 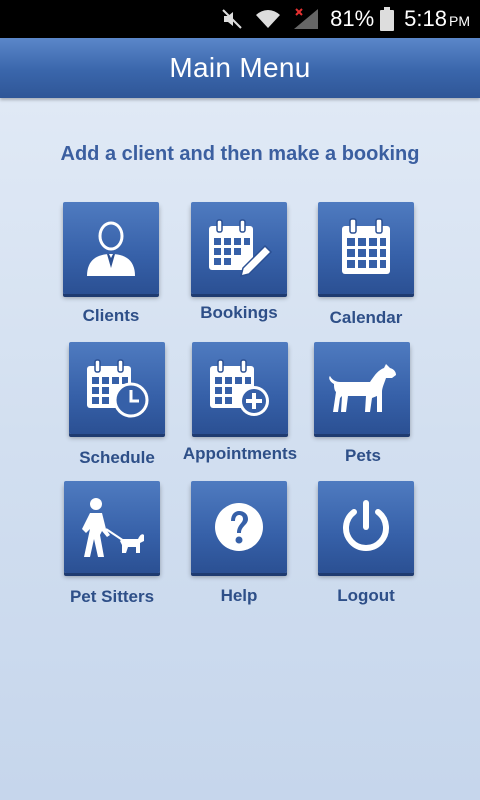 What do you see at coordinates (232, 19) in the screenshot?
I see `mute-icon` at bounding box center [232, 19].